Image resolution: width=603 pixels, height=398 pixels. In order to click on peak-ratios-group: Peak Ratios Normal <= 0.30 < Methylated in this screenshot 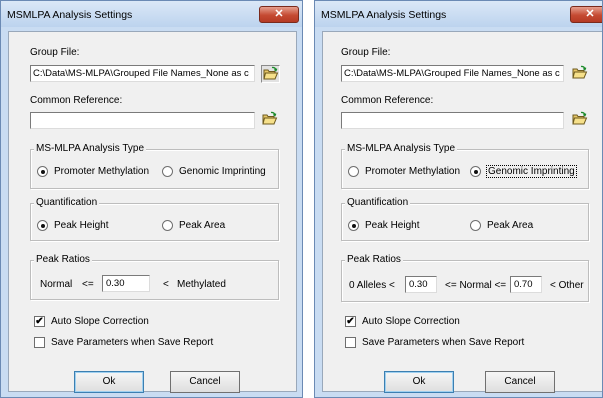, I will do `click(154, 277)`.